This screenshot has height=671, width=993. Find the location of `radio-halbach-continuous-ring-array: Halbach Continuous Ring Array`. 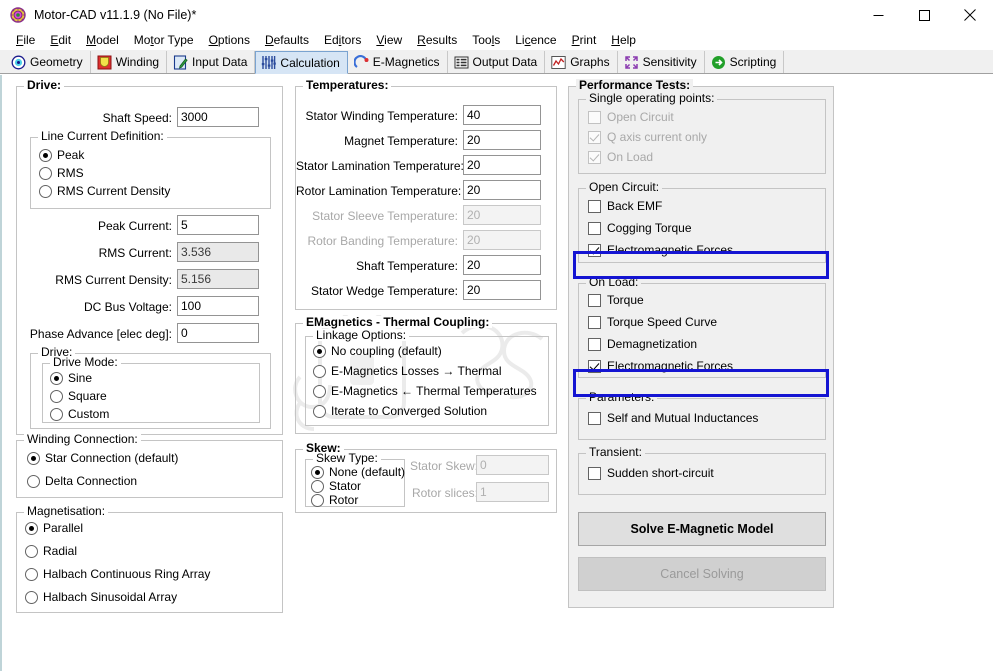

radio-halbach-continuous-ring-array: Halbach Continuous Ring Array is located at coordinates (117, 574).